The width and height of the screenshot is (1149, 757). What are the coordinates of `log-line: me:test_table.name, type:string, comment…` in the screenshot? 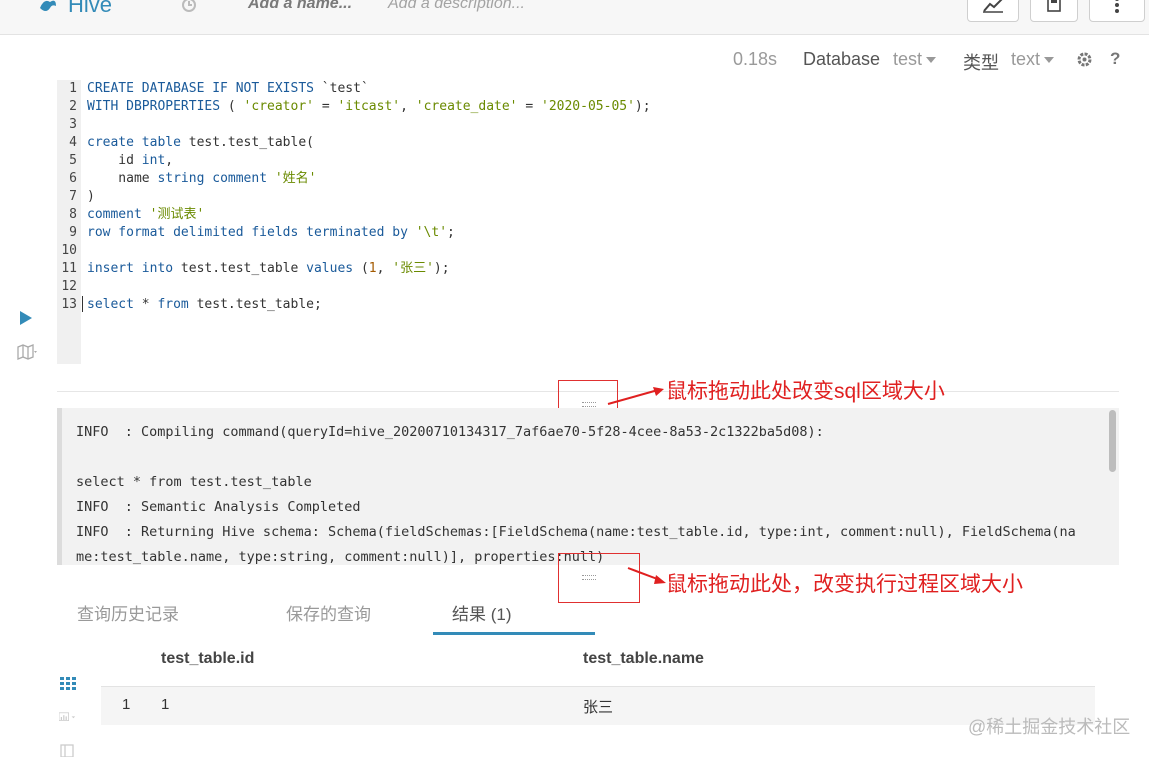 It's located at (340, 557).